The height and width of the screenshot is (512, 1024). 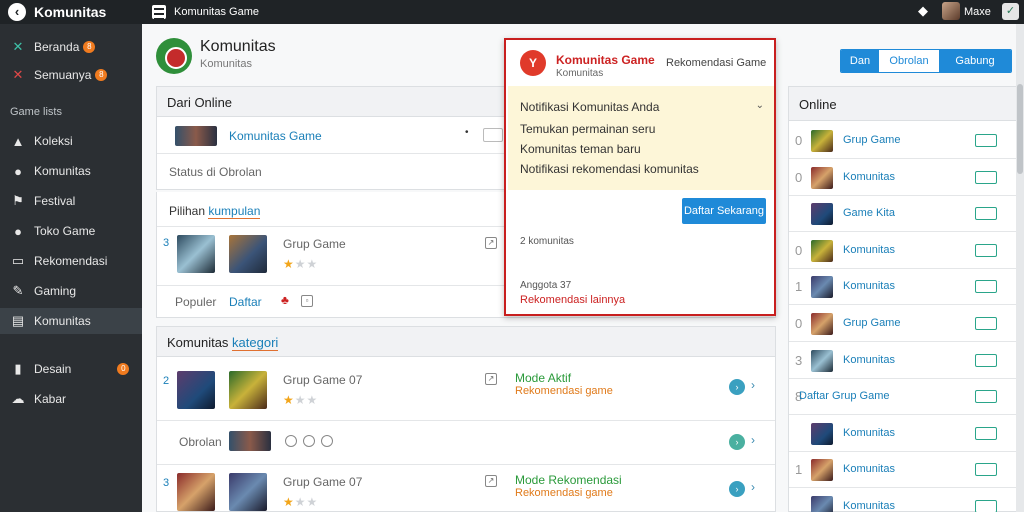 I want to click on row-number: 3, so click(x=166, y=483).